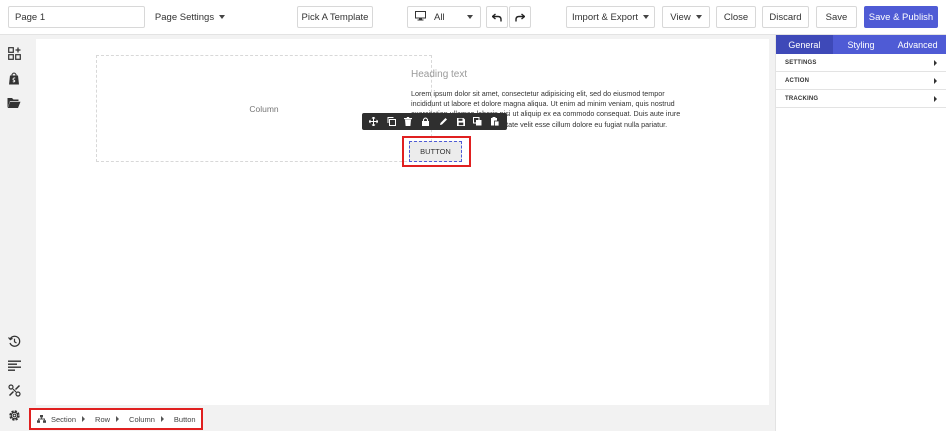 The height and width of the screenshot is (431, 946). I want to click on view-dropdown: View, so click(686, 17).